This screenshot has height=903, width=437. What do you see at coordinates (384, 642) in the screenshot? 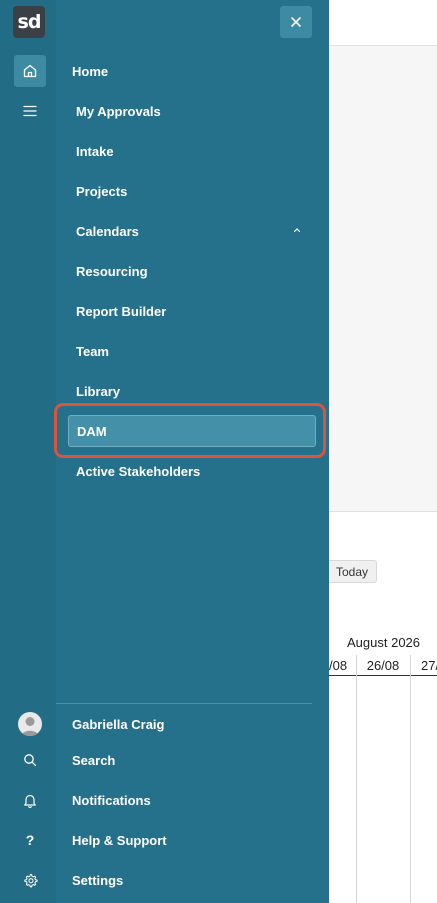
I see `calendar-month-label: August 2026` at bounding box center [384, 642].